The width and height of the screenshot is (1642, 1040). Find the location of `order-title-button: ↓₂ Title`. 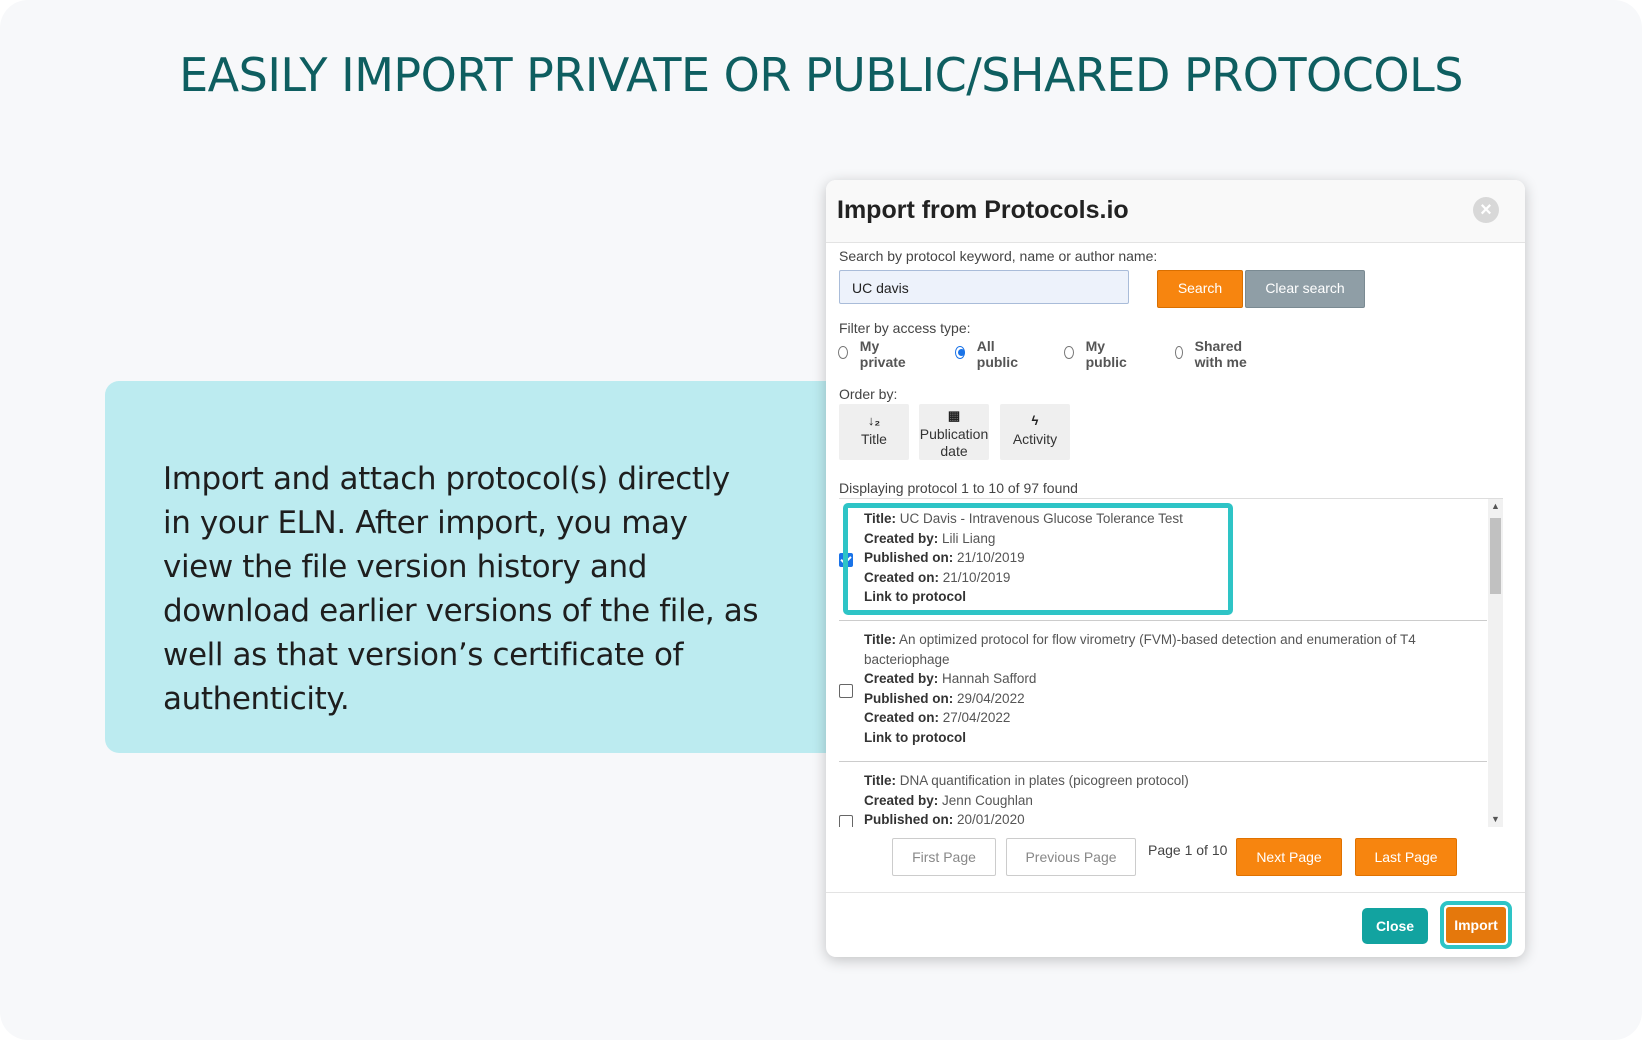

order-title-button: ↓₂ Title is located at coordinates (874, 432).